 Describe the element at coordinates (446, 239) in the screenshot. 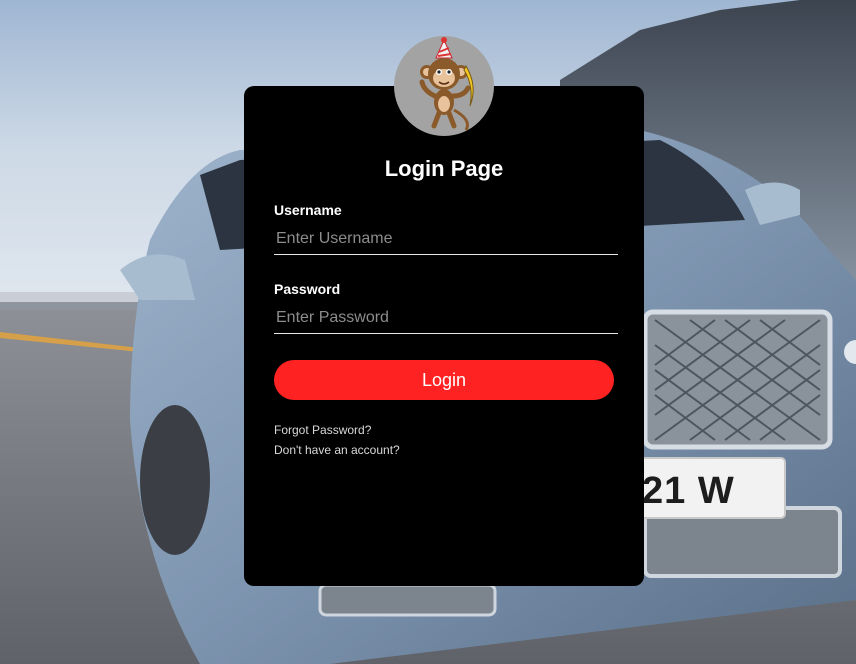

I see `username-input` at that location.